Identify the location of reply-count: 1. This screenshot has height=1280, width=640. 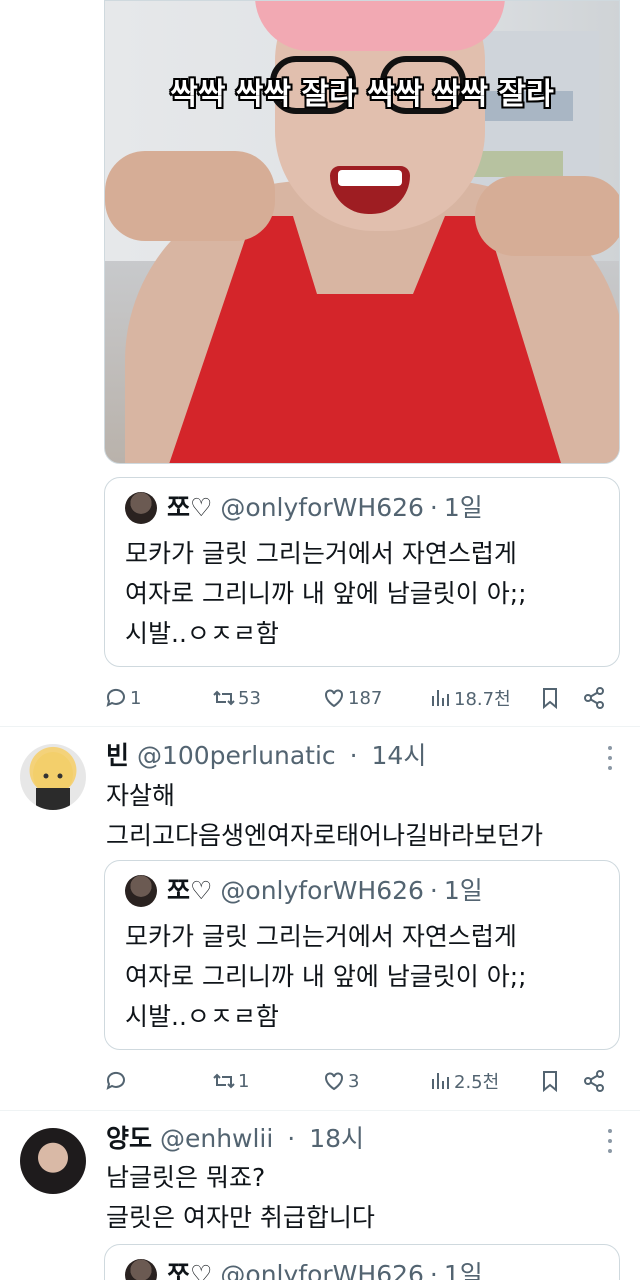
(136, 698).